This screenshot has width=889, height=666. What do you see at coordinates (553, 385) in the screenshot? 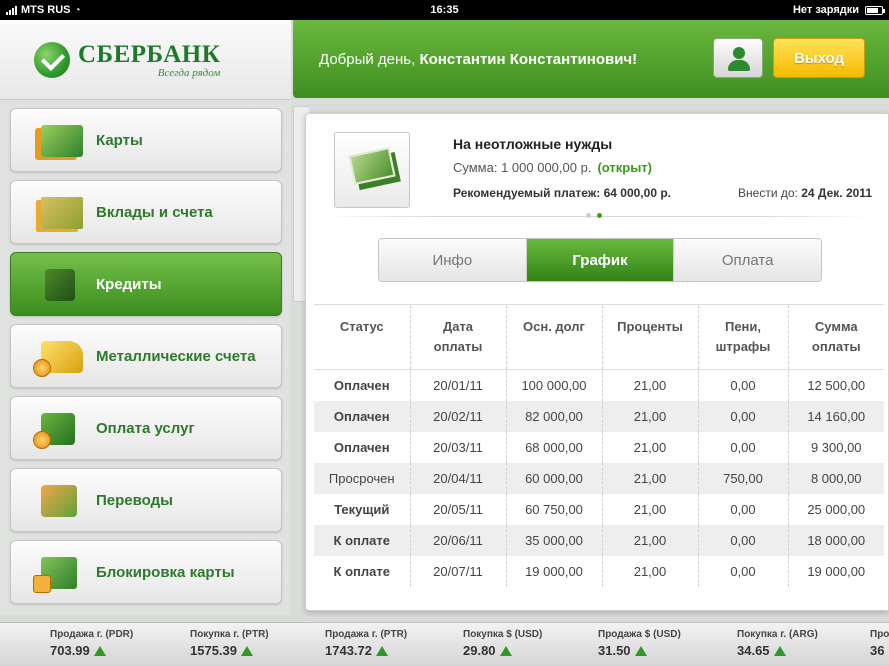
I see `principal-cell: 100 000,00` at bounding box center [553, 385].